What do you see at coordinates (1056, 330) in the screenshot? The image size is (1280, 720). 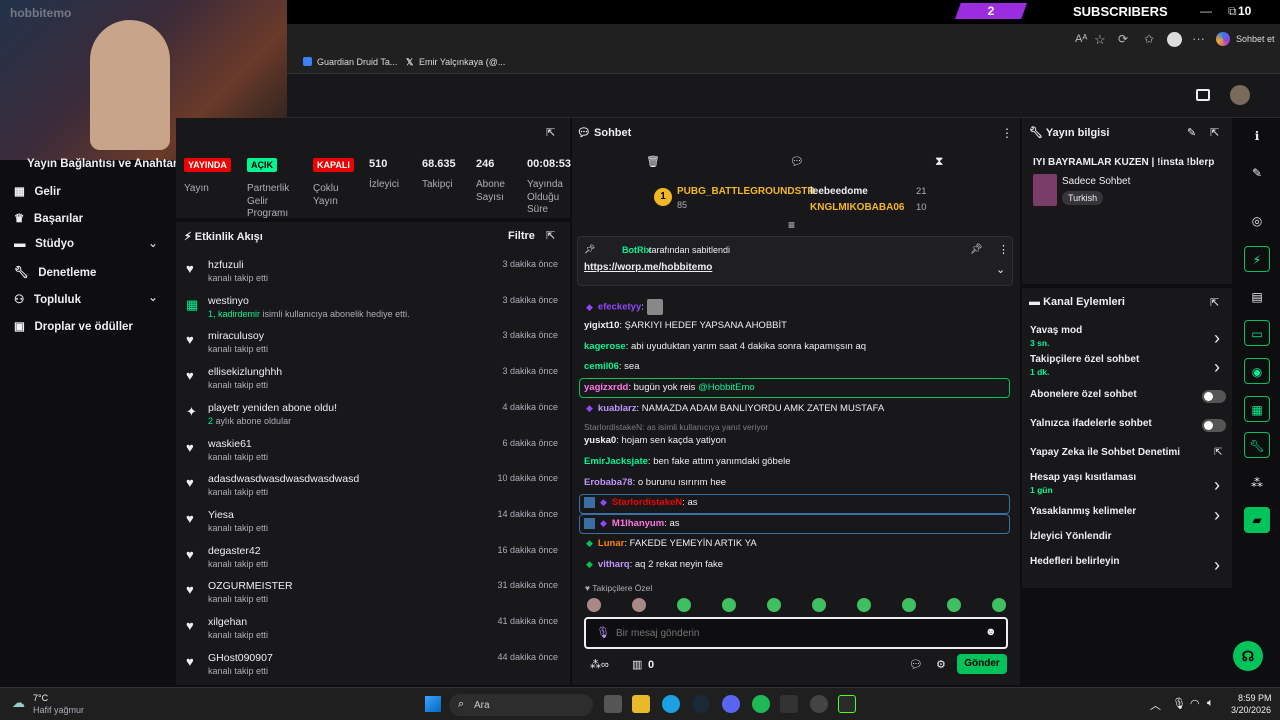 I see `action-0: Yavaş mod` at bounding box center [1056, 330].